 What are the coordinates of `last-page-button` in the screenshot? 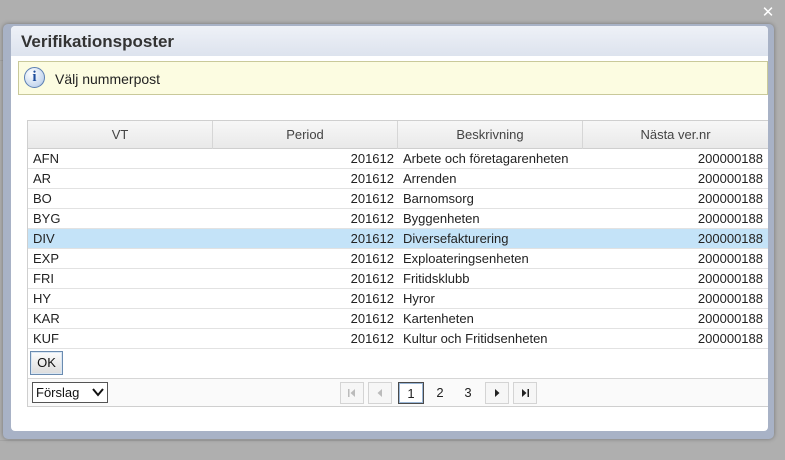 It's located at (525, 393).